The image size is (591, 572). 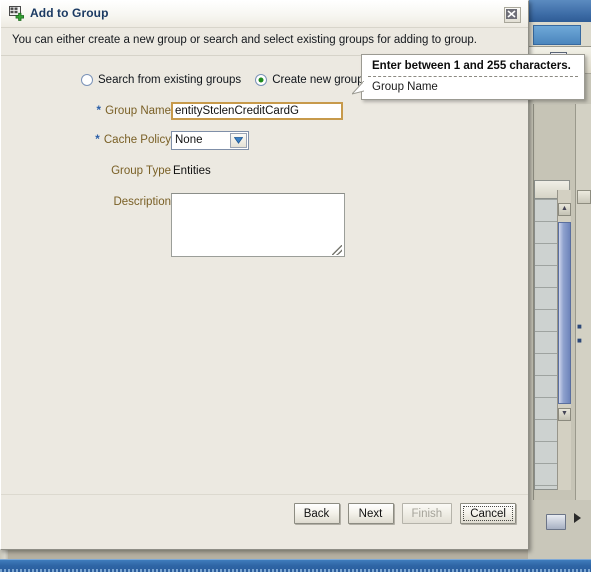 I want to click on description-textarea, so click(x=258, y=225).